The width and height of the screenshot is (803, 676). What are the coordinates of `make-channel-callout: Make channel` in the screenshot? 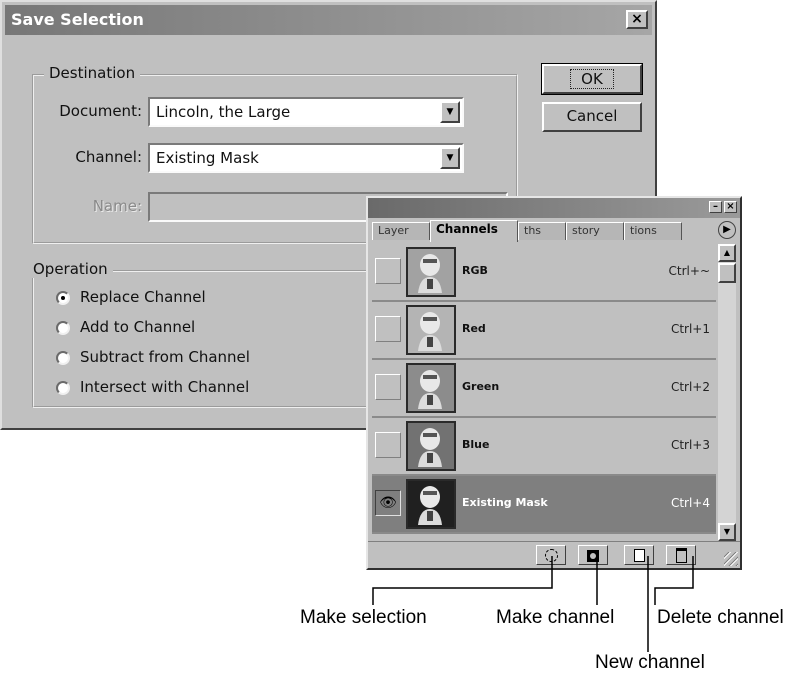 It's located at (555, 617).